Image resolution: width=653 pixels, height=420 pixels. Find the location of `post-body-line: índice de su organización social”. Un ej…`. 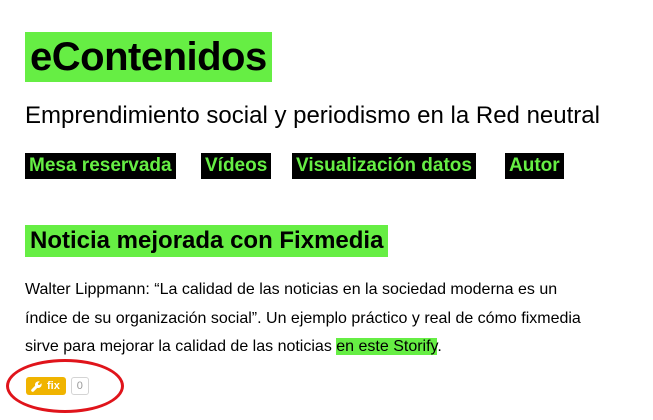

post-body-line: índice de su organización social”. Un ej… is located at coordinates (303, 318).